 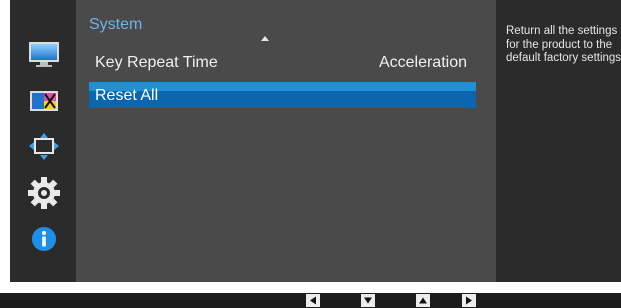 I want to click on navigation-bar, so click(x=310, y=300).